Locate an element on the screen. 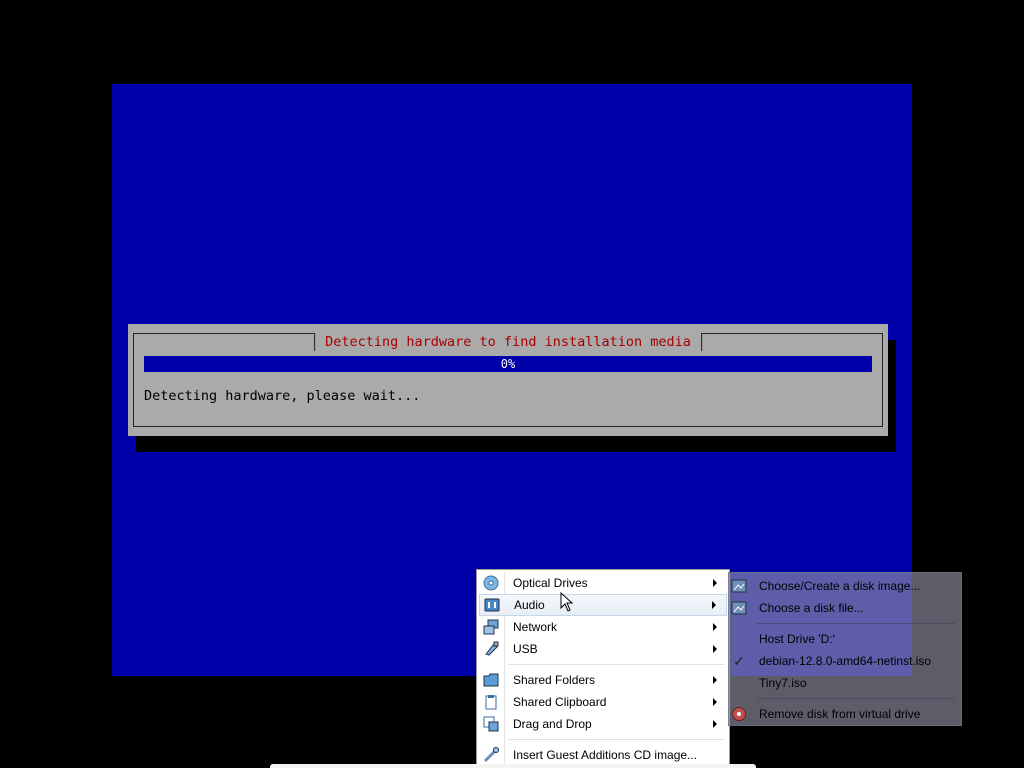 This screenshot has width=1024, height=768. submenu-label: debian-12.8.0-amd64-netinst.iso is located at coordinates (845, 661).